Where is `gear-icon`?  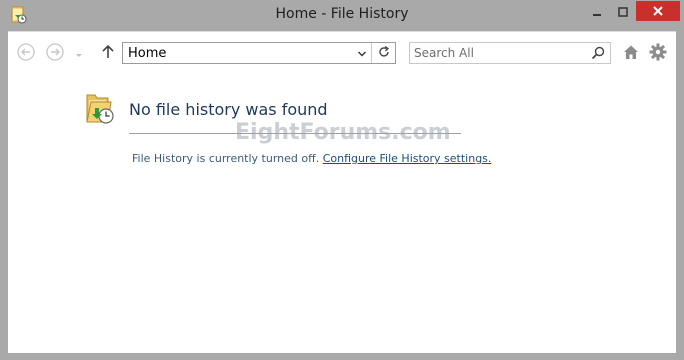
gear-icon is located at coordinates (658, 54).